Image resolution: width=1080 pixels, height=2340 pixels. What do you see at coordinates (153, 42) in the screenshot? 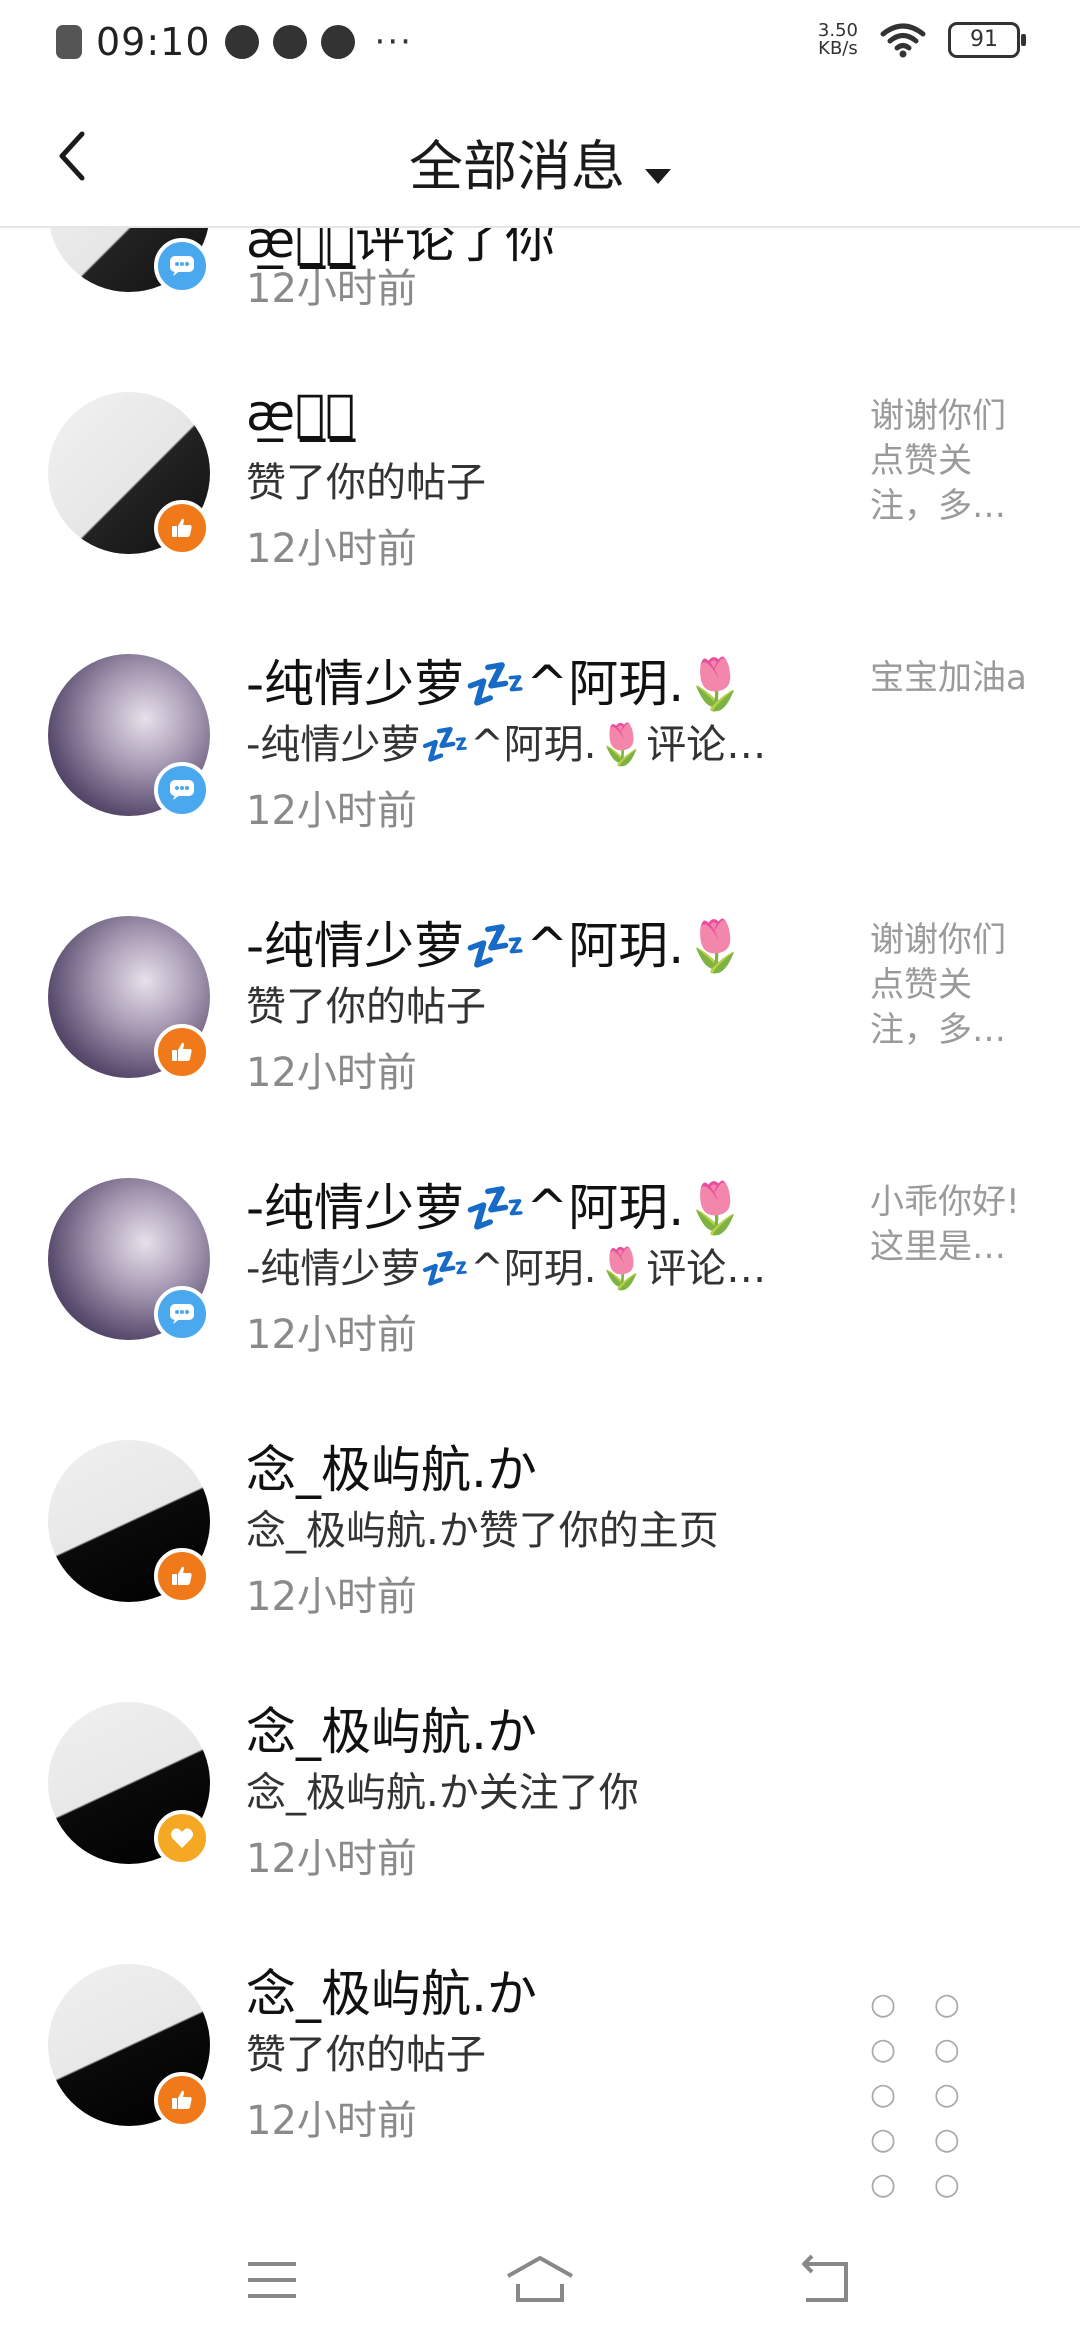
I see `clock: 09:10` at bounding box center [153, 42].